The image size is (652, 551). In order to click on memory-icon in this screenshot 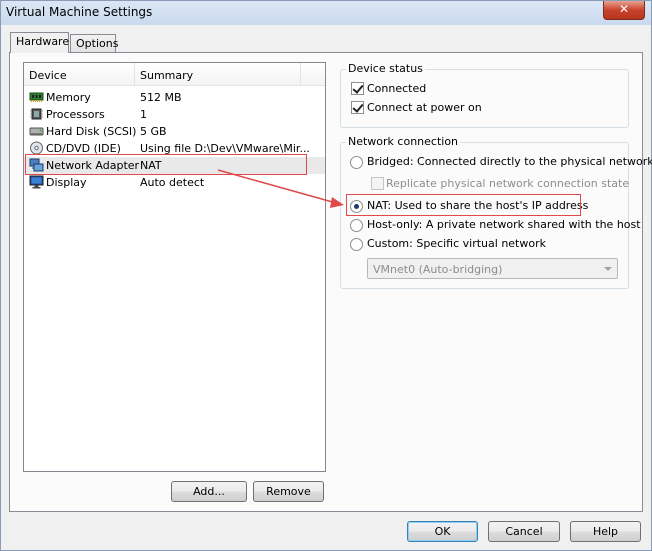, I will do `click(36, 97)`.